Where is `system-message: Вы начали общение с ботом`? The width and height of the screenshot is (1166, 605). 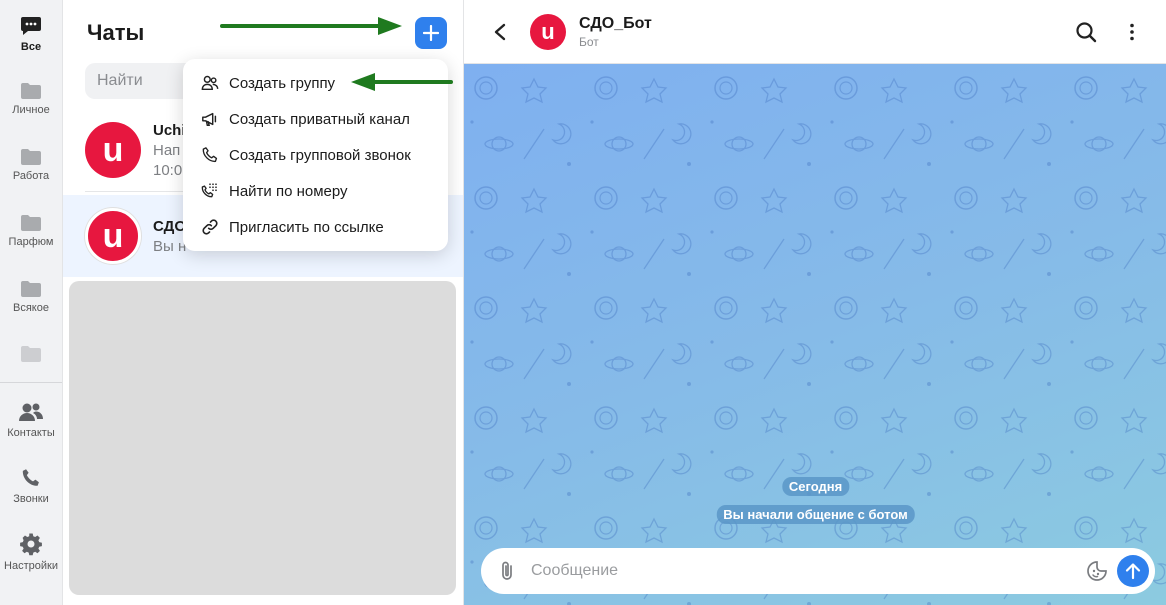
system-message: Вы начали общение с ботом is located at coordinates (815, 514).